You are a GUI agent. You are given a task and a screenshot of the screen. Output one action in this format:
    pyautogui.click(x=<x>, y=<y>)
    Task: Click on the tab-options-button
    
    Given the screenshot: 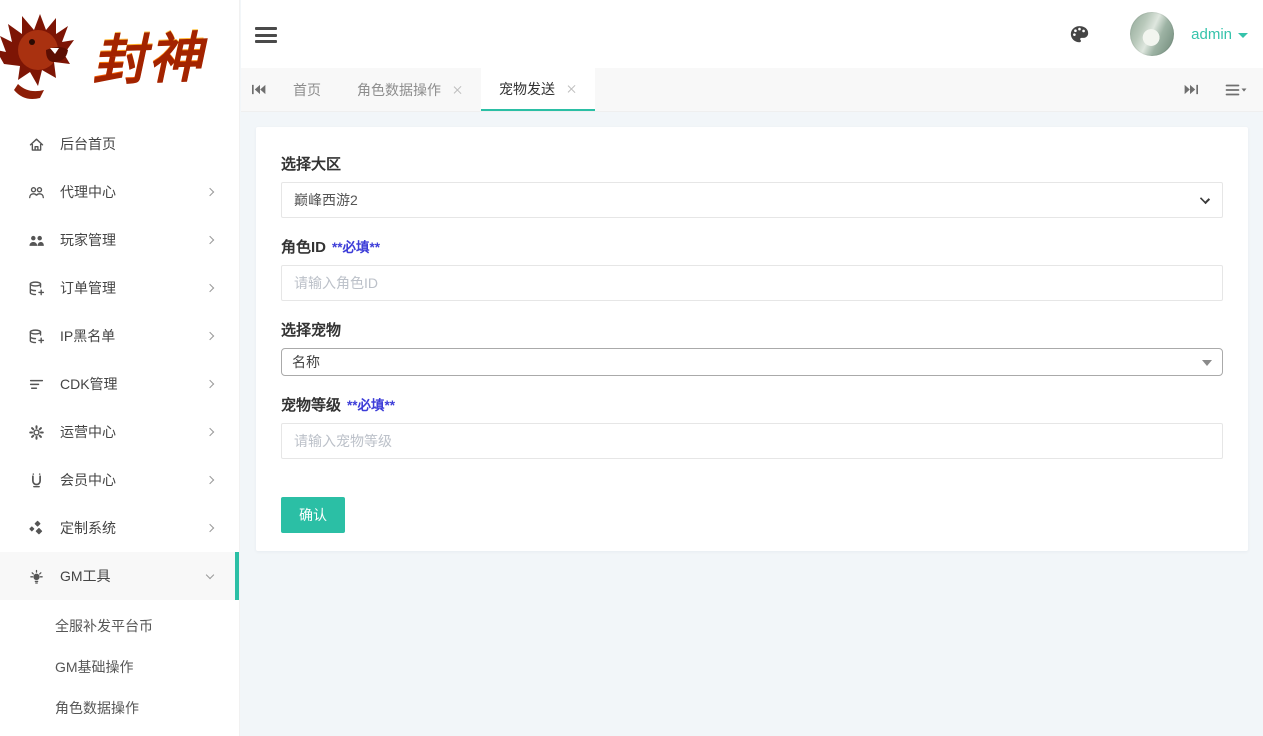 What is the action you would take?
    pyautogui.click(x=1236, y=90)
    